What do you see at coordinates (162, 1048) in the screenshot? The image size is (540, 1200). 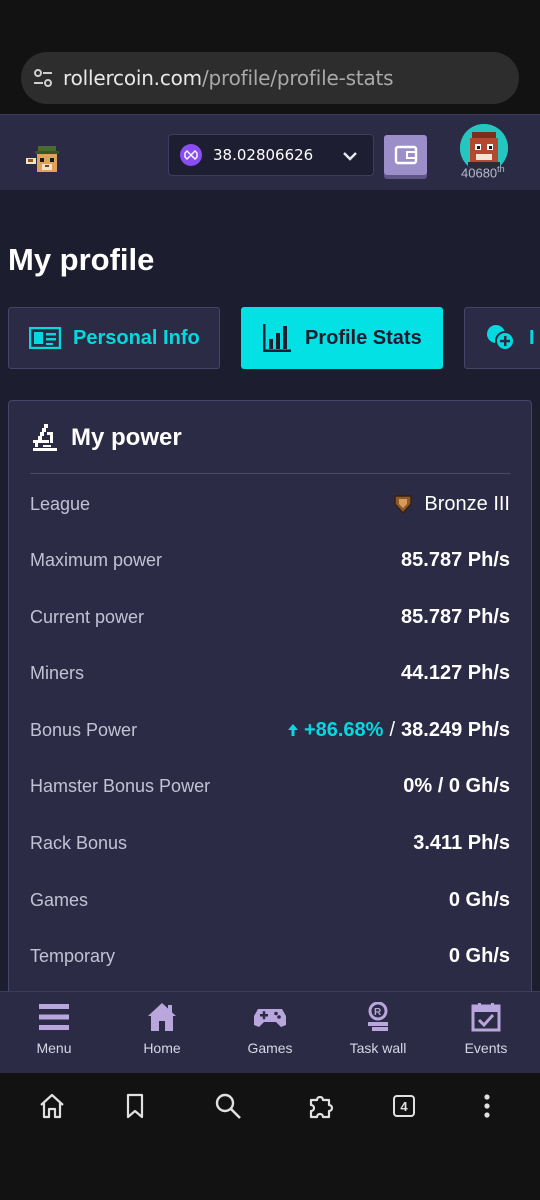 I see `nav-label: Home` at bounding box center [162, 1048].